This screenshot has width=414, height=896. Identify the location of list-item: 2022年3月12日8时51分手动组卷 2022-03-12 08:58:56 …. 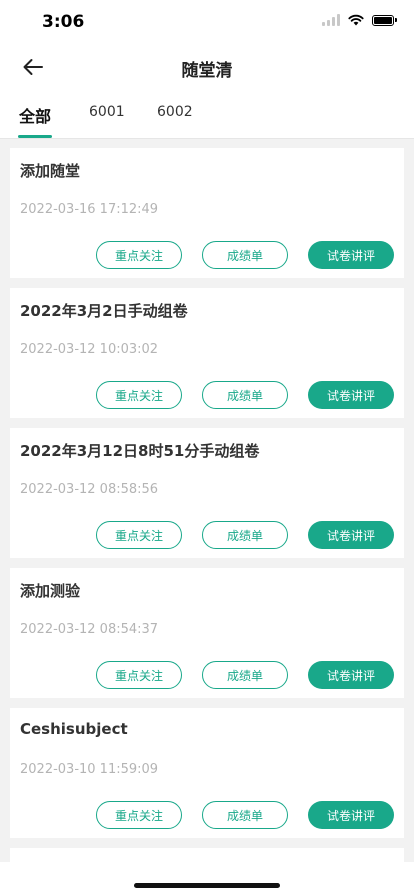
(207, 493).